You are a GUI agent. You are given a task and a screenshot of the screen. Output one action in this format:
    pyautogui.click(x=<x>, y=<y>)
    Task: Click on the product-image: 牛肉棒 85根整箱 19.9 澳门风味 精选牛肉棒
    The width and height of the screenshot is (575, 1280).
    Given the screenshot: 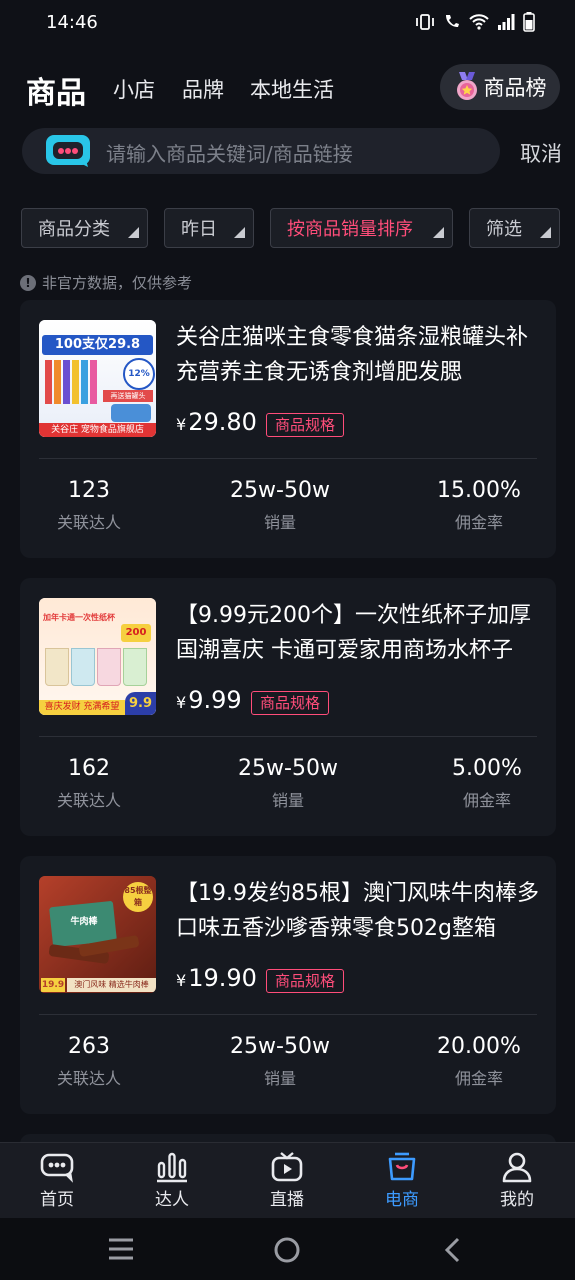 What is the action you would take?
    pyautogui.click(x=97, y=934)
    